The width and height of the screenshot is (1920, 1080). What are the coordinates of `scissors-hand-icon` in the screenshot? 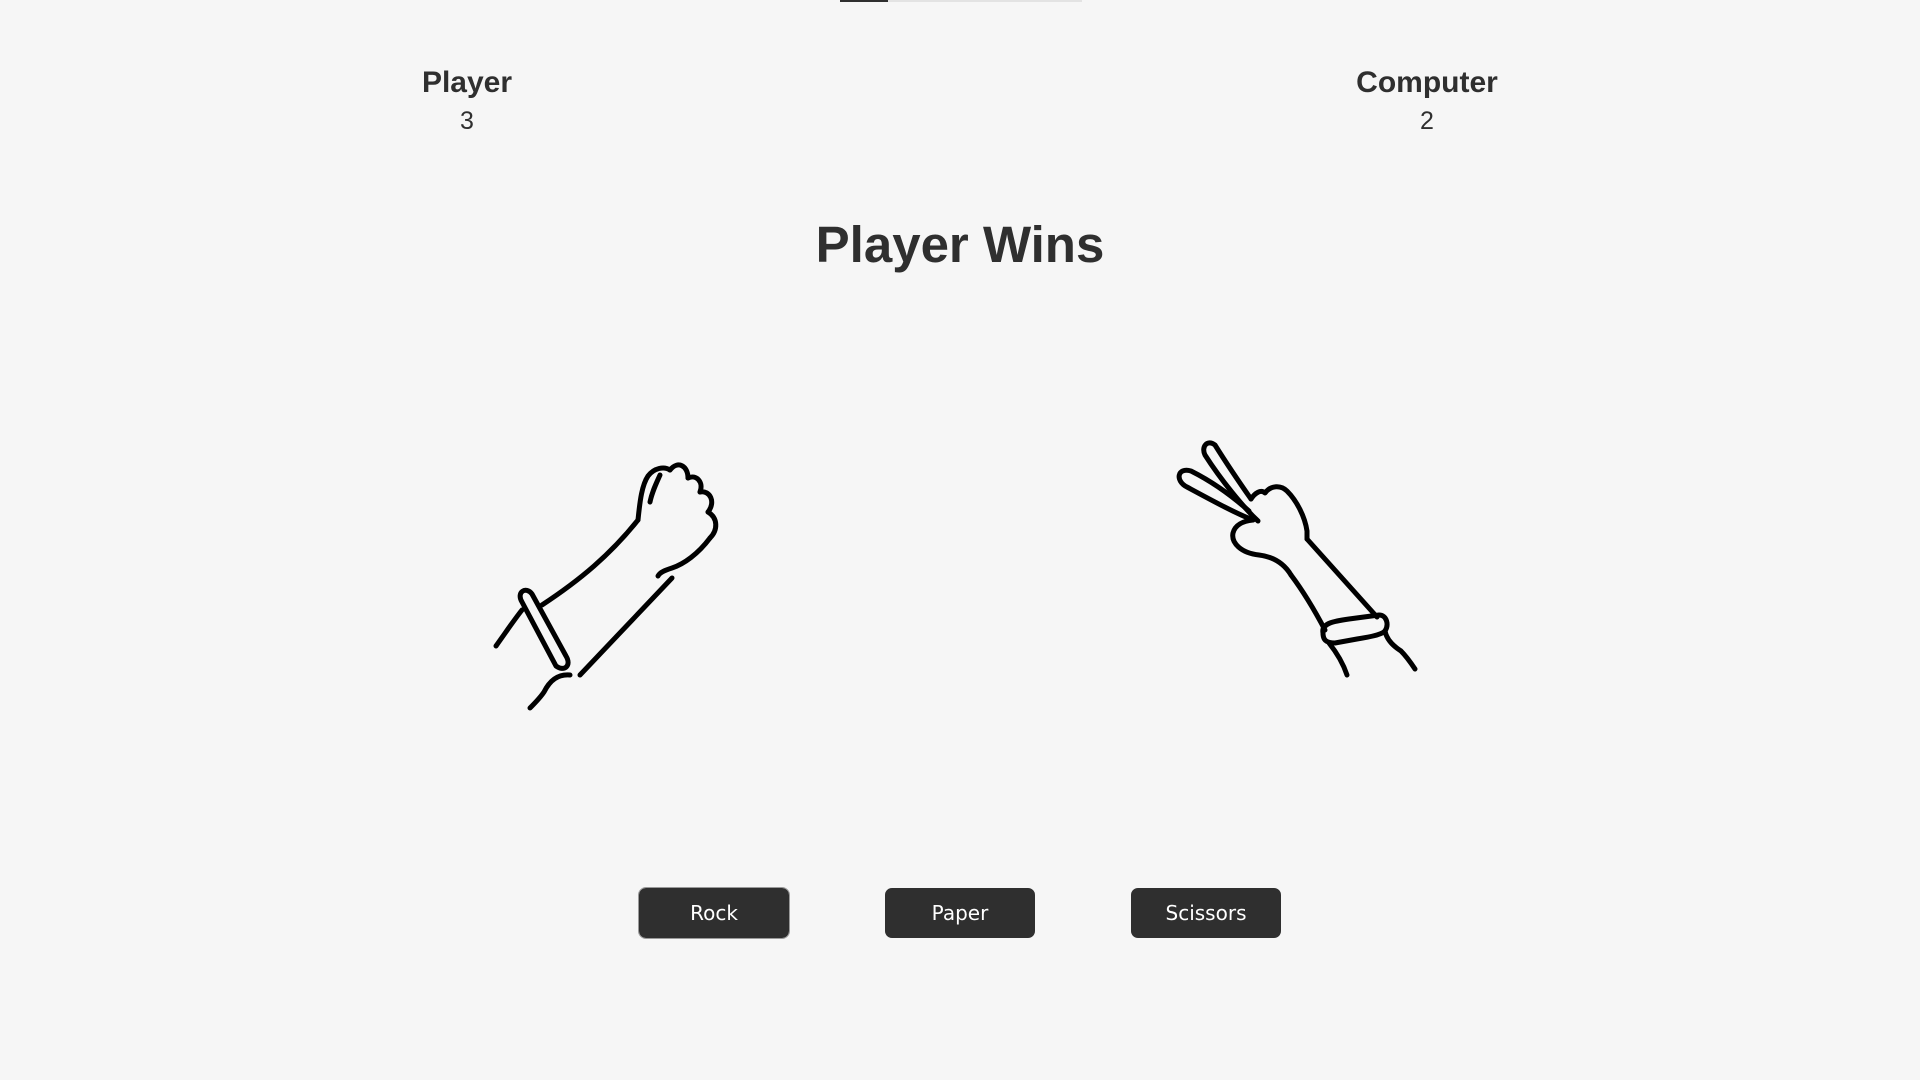 It's located at (1315, 585).